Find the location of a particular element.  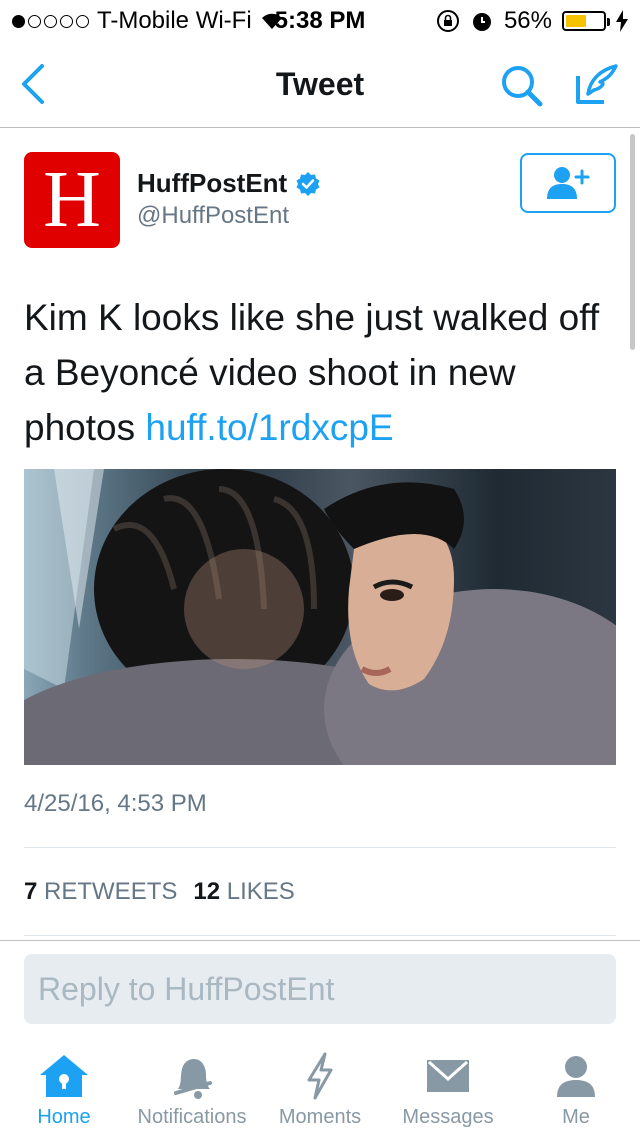

tab-home-label: Home is located at coordinates (64, 1117).